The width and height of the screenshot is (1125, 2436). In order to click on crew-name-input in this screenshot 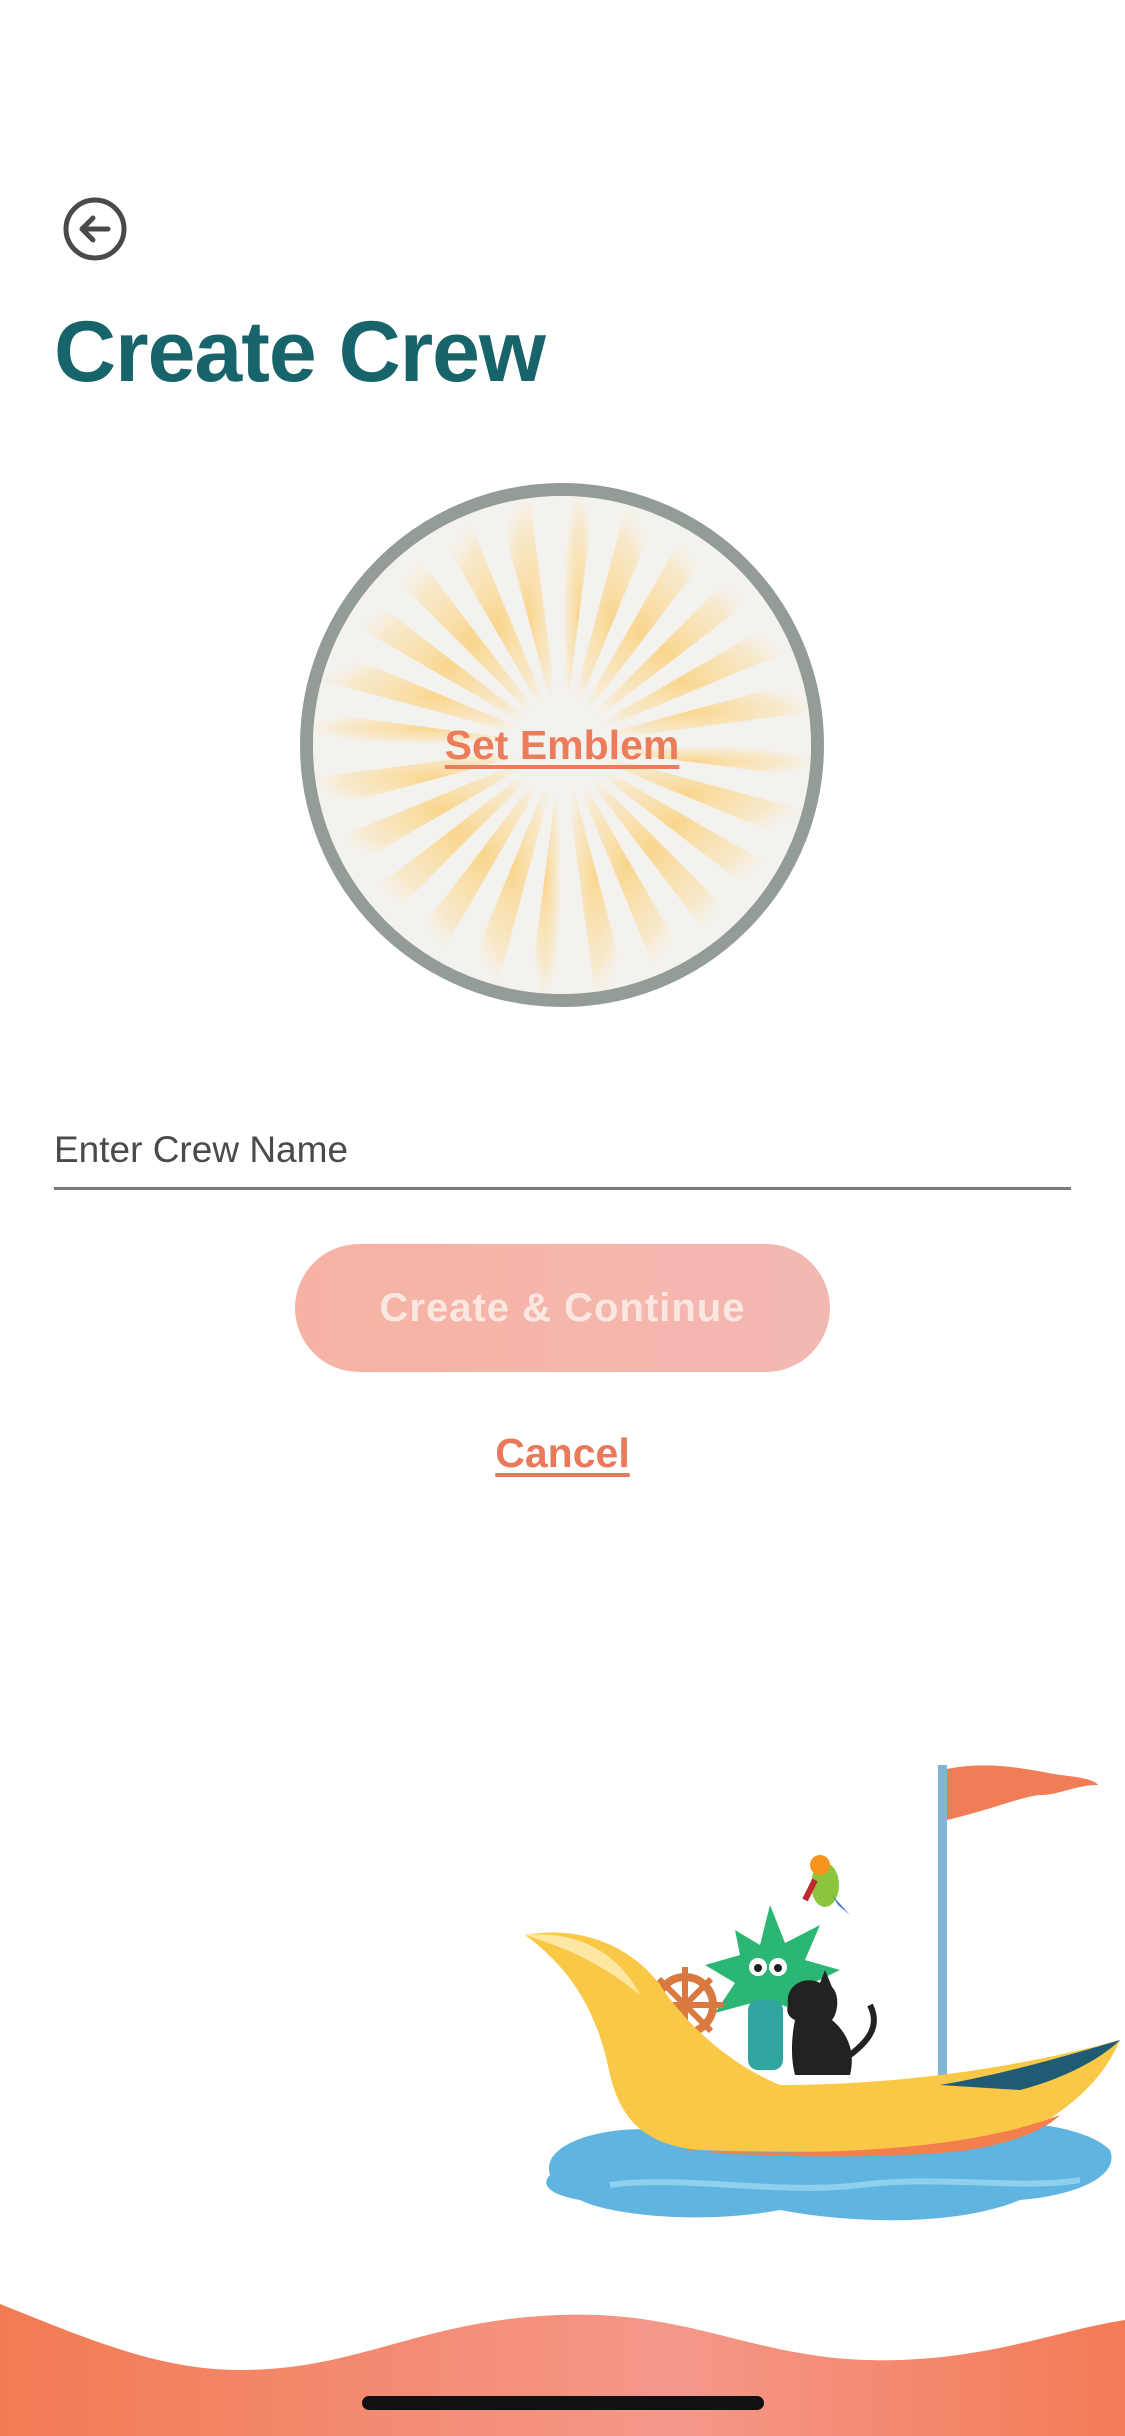, I will do `click(562, 1151)`.